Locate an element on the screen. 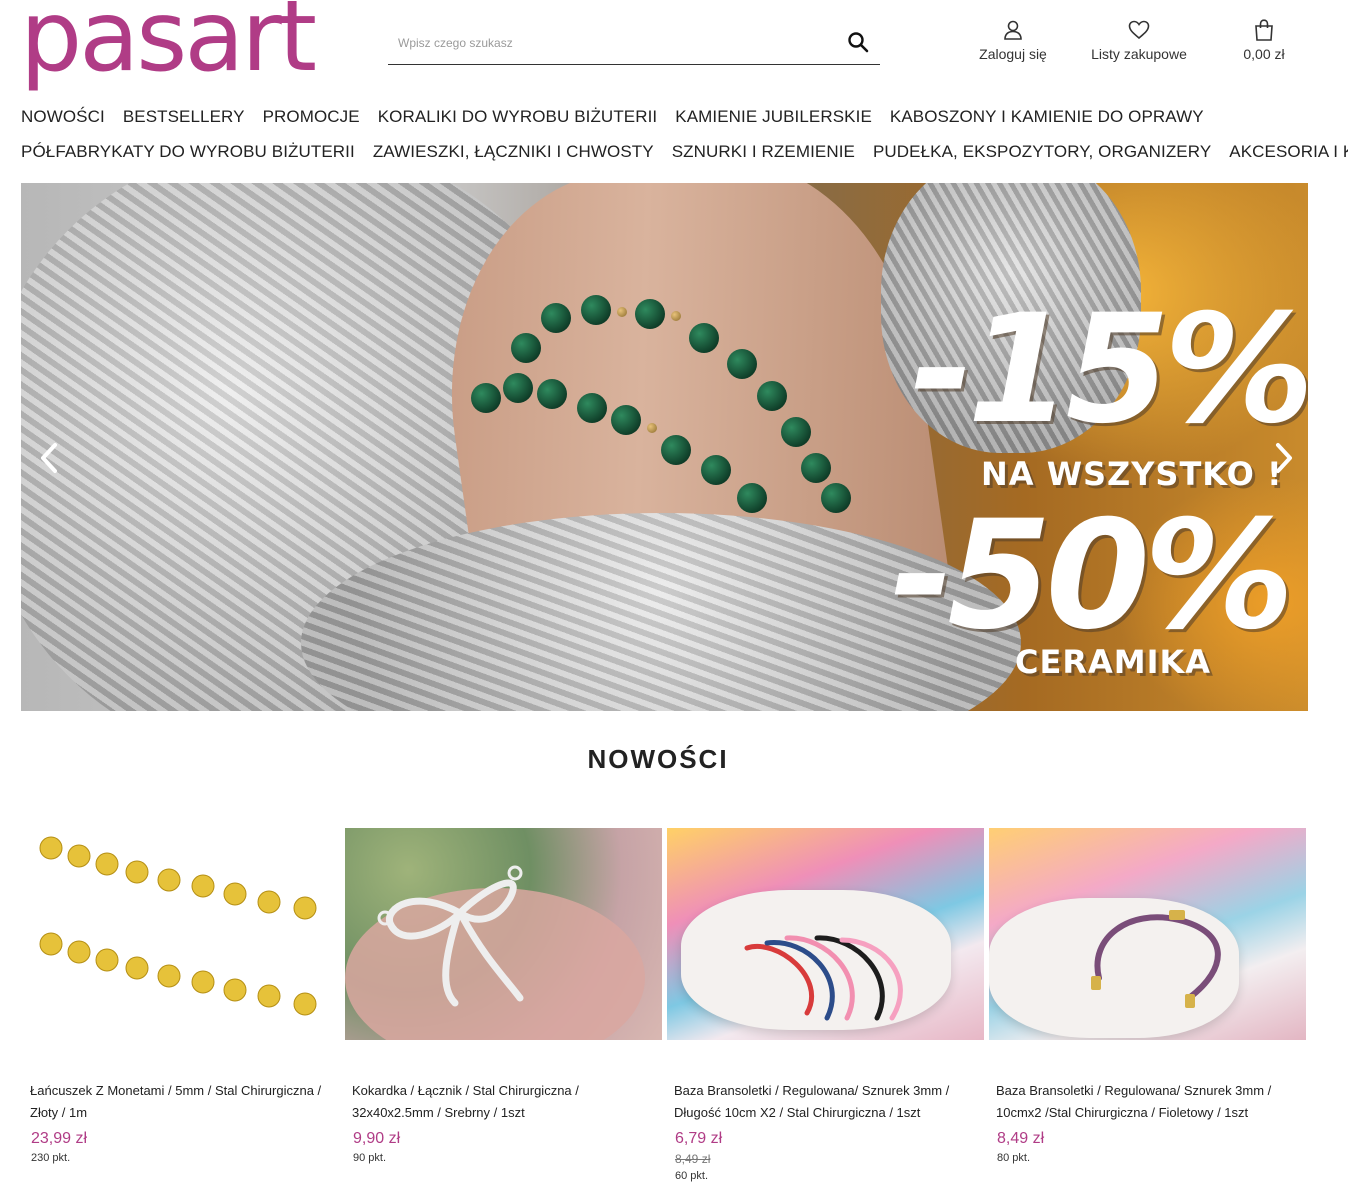 This screenshot has height=1199, width=1348. product-price: 6,79 zł is located at coordinates (699, 1138).